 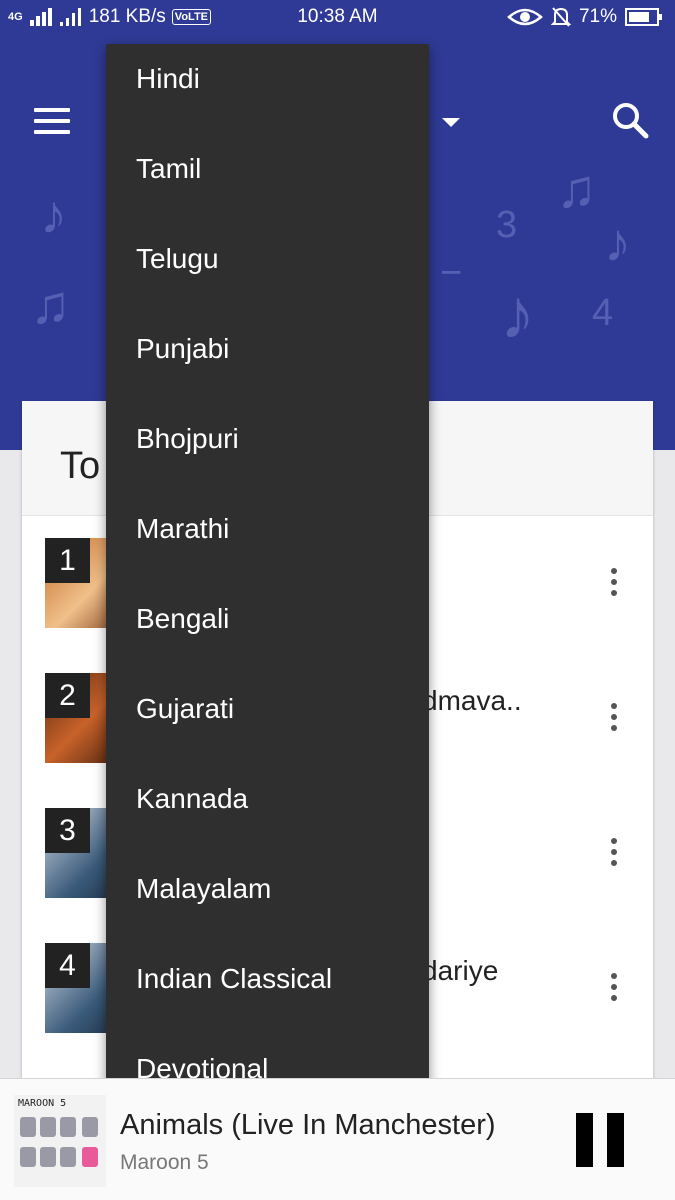 What do you see at coordinates (267, 179) in the screenshot?
I see `menu-item-tamil: Tamil` at bounding box center [267, 179].